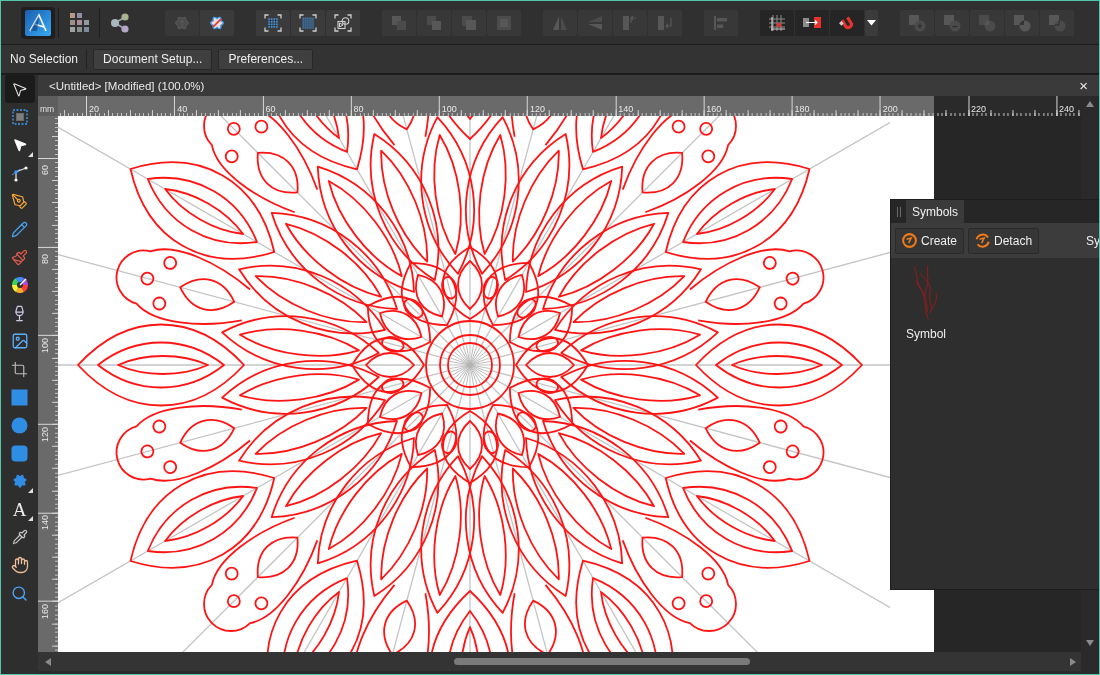 This screenshot has width=1100, height=675. What do you see at coordinates (1073, 661) in the screenshot?
I see `scroll-right-arrow-icon` at bounding box center [1073, 661].